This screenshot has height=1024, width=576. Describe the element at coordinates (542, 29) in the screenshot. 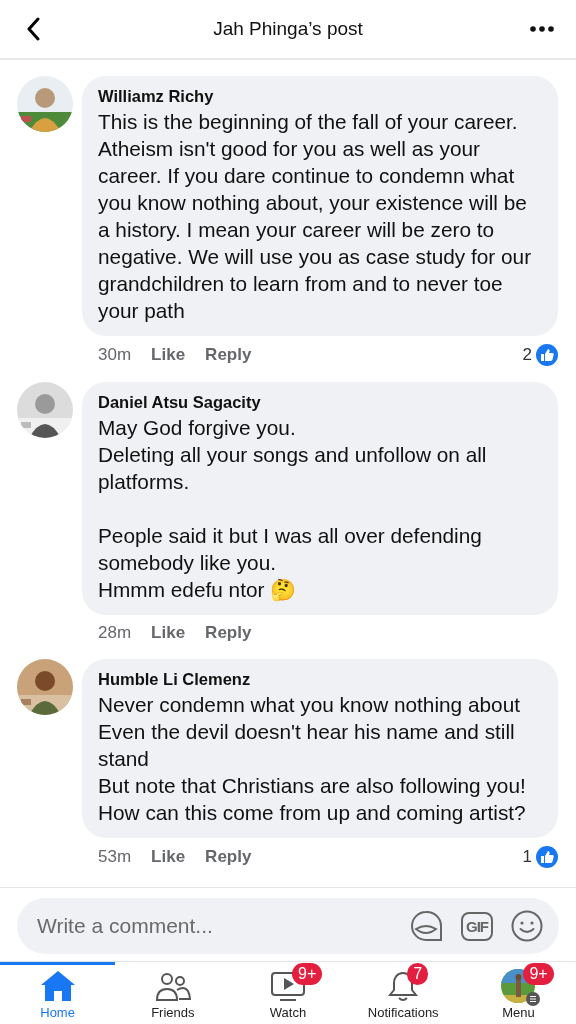

I see `more-icon` at that location.